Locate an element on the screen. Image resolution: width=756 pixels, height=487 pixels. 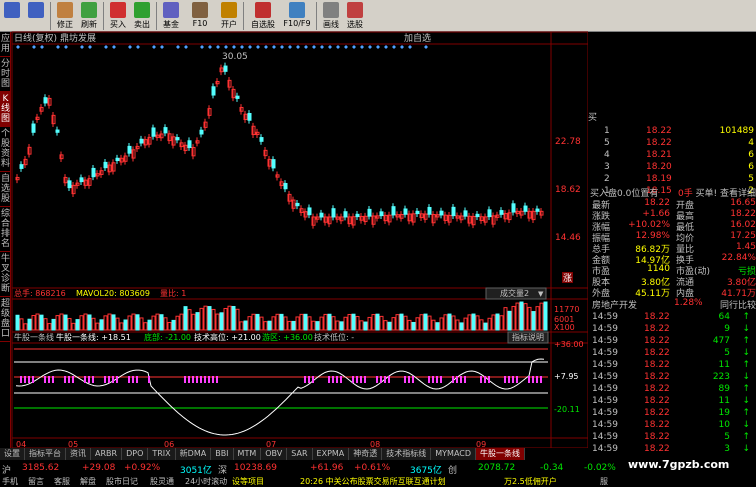
indicator-tab-4: DPO is located at coordinates (135, 454).